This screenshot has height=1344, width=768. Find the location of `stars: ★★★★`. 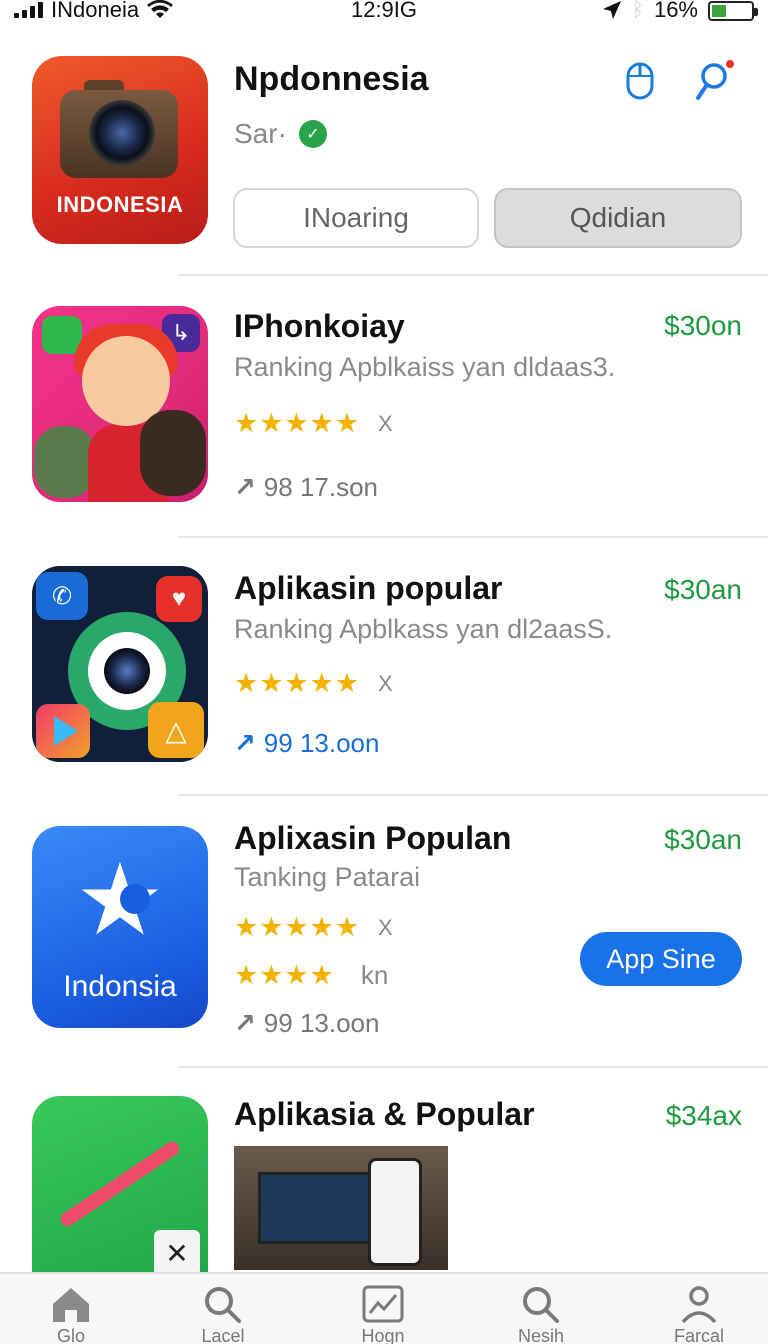

stars: ★★★★ is located at coordinates (284, 975).